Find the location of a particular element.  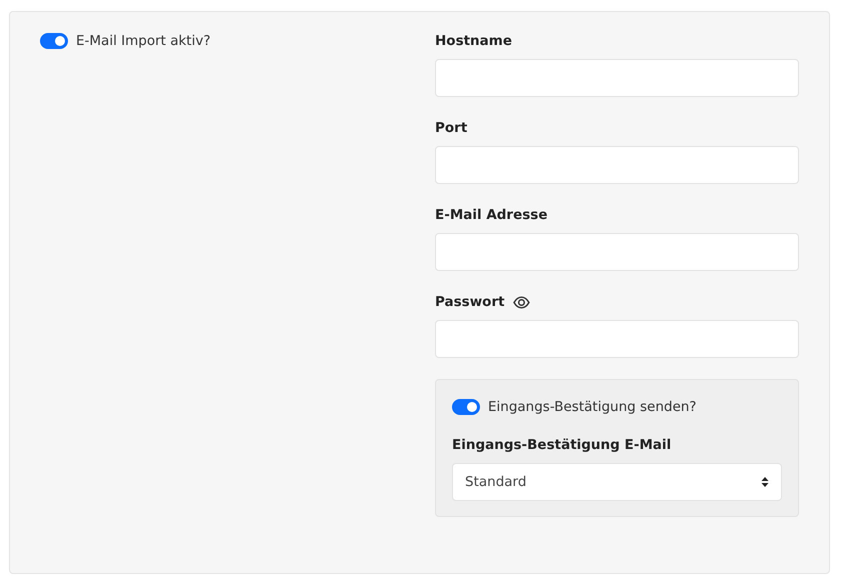

field-label: Port is located at coordinates (451, 128).